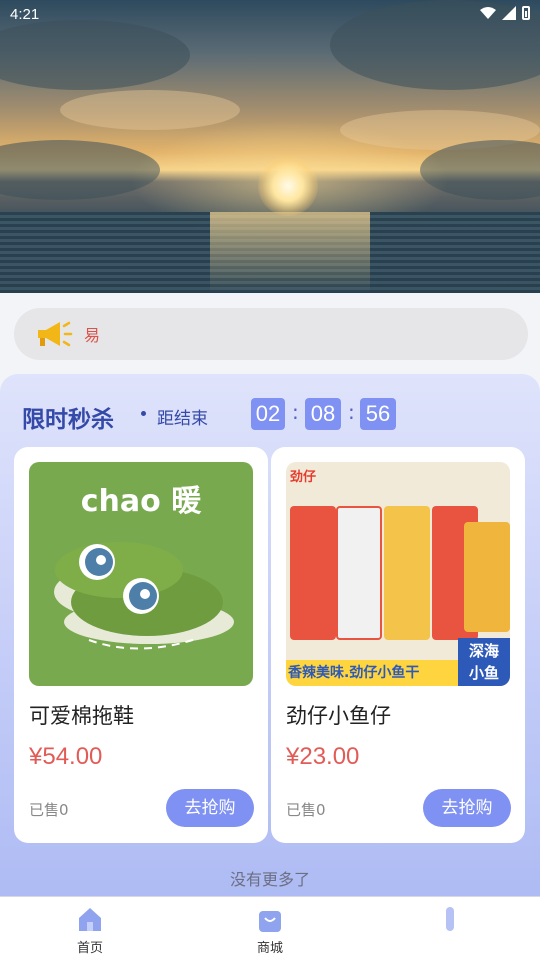  Describe the element at coordinates (68, 420) in the screenshot. I see `flash-sale-title: 限时秒杀` at that location.